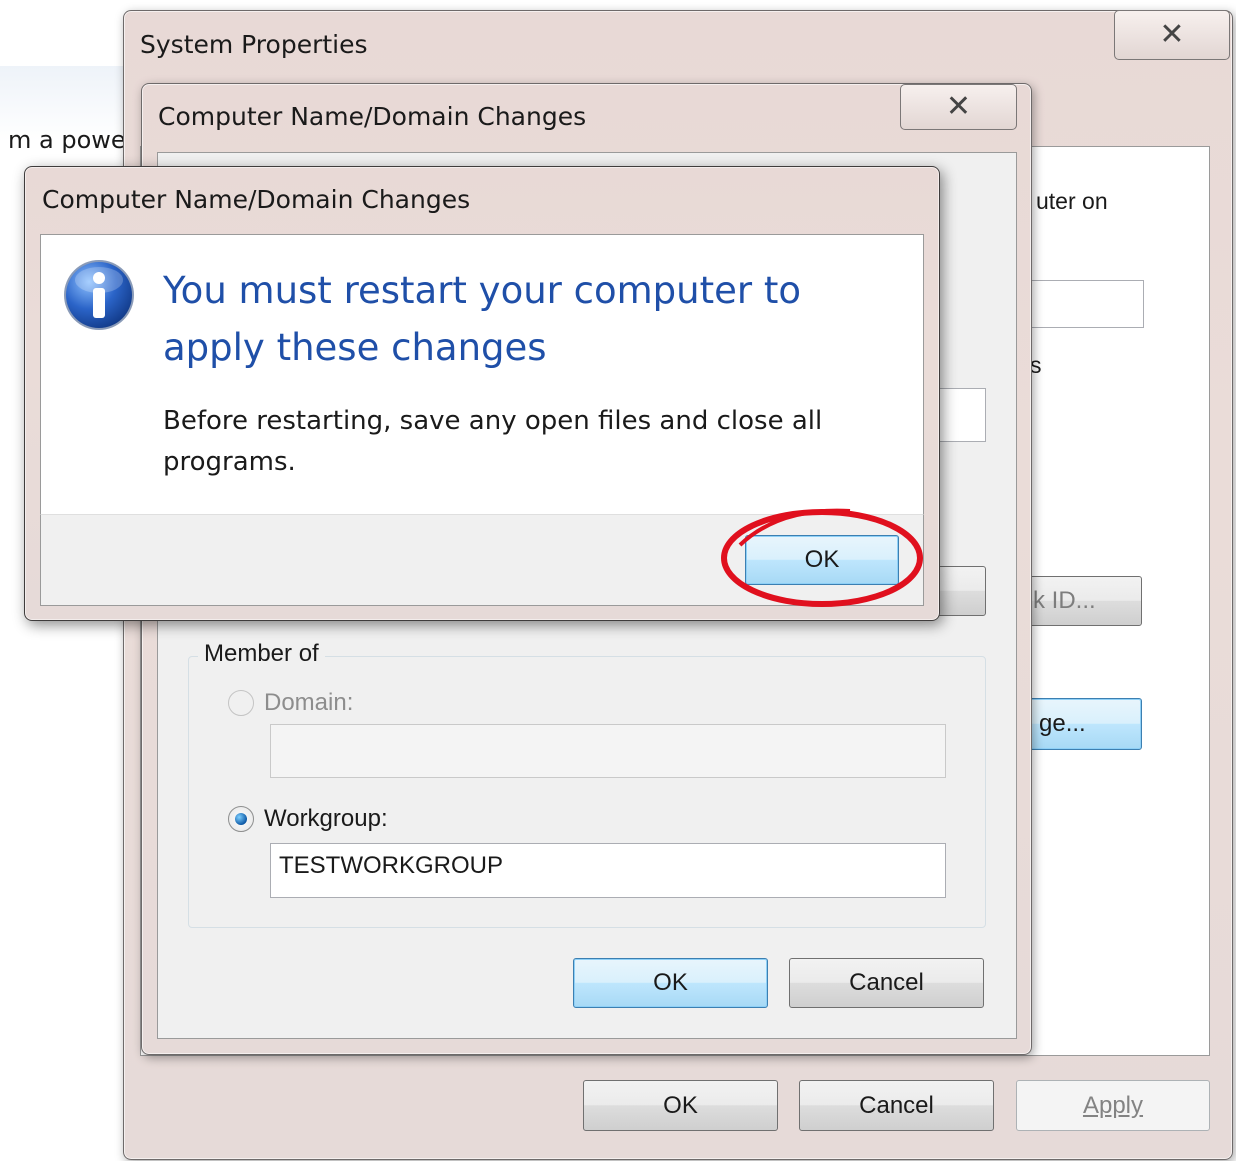 Image resolution: width=1236 pixels, height=1161 pixels. What do you see at coordinates (309, 702) in the screenshot?
I see `domain-label: Domain:` at bounding box center [309, 702].